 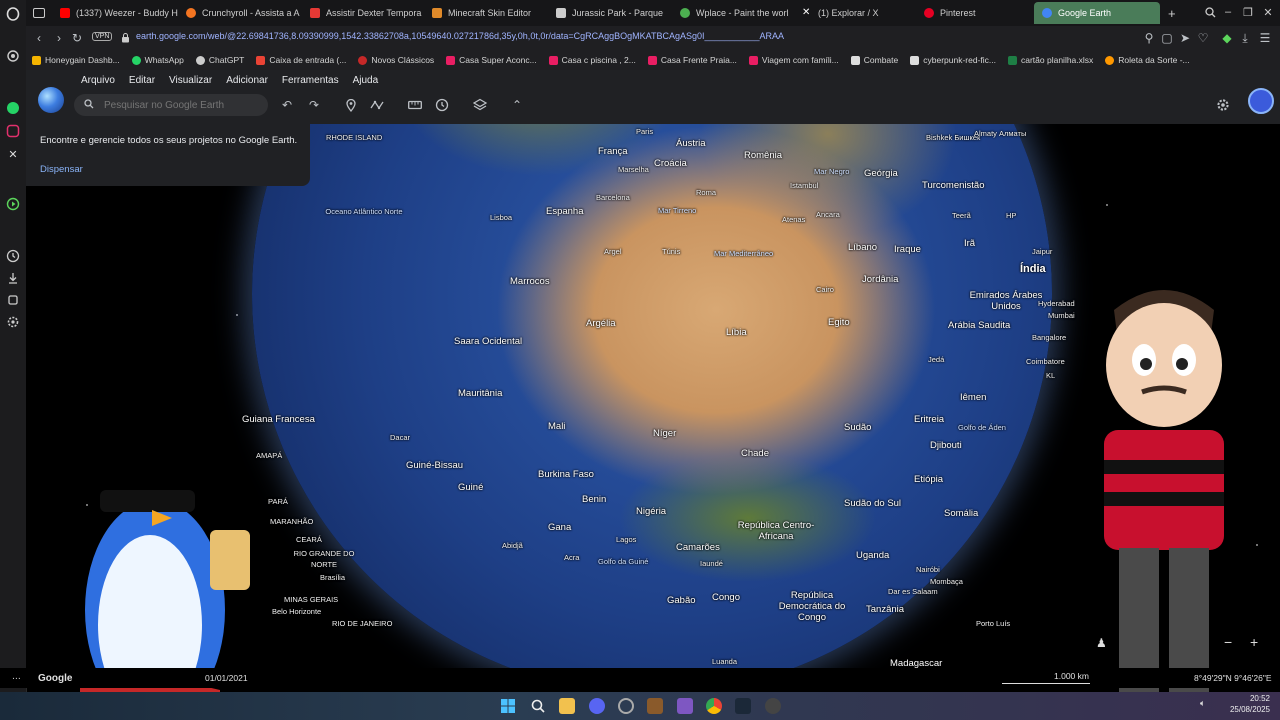 I want to click on map-label: Uganda, so click(x=872, y=555).